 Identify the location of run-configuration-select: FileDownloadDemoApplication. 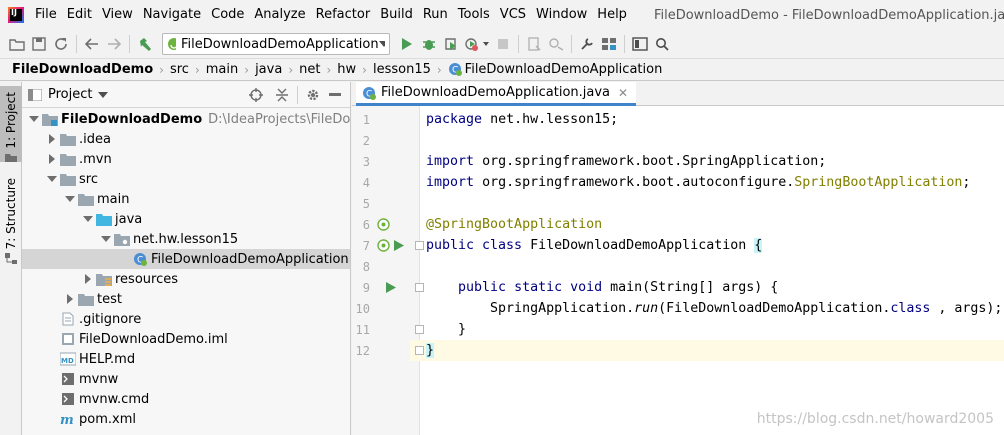
(276, 44).